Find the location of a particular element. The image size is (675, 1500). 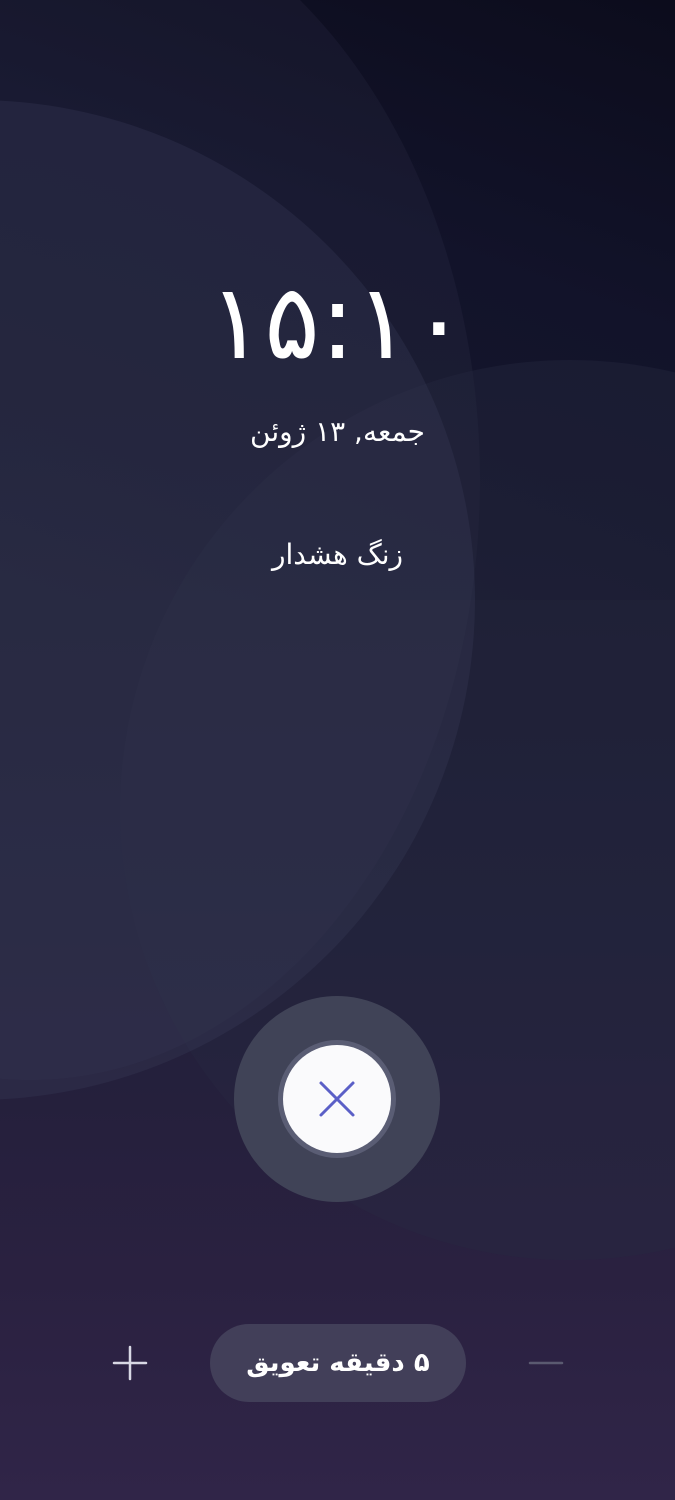

minus-icon is located at coordinates (546, 1363).